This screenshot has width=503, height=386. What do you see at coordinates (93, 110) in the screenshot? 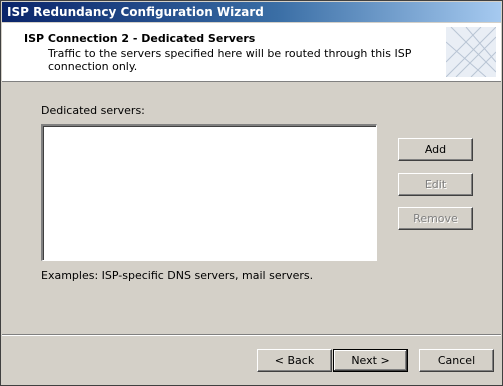
I see `dedicated-servers-label: Dedicated servers:` at bounding box center [93, 110].